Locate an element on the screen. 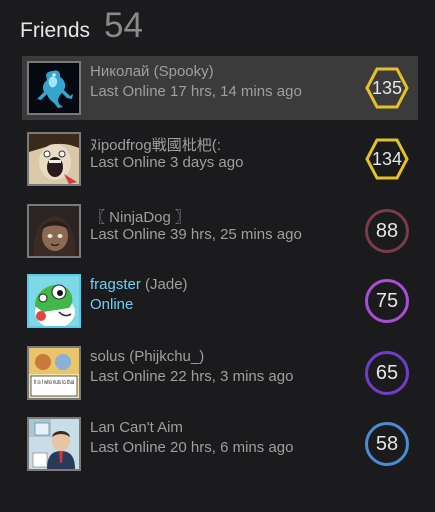 This screenshot has width=435, height=512. friend-status: Last Online 20 hrs, 6 mins ago is located at coordinates (192, 447).